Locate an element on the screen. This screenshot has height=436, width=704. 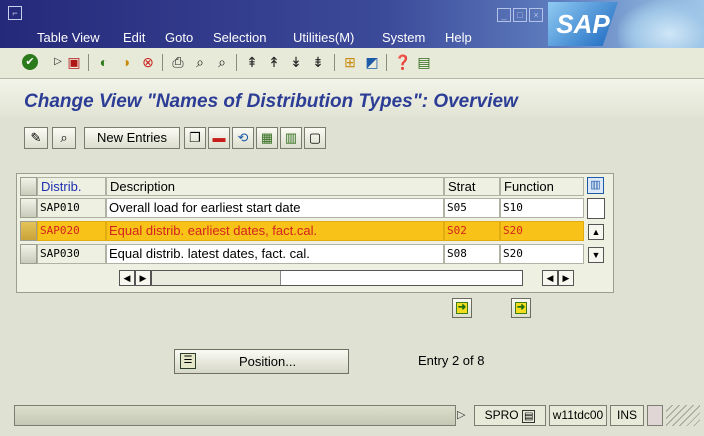
display-change-button: ✎ is located at coordinates (36, 138).